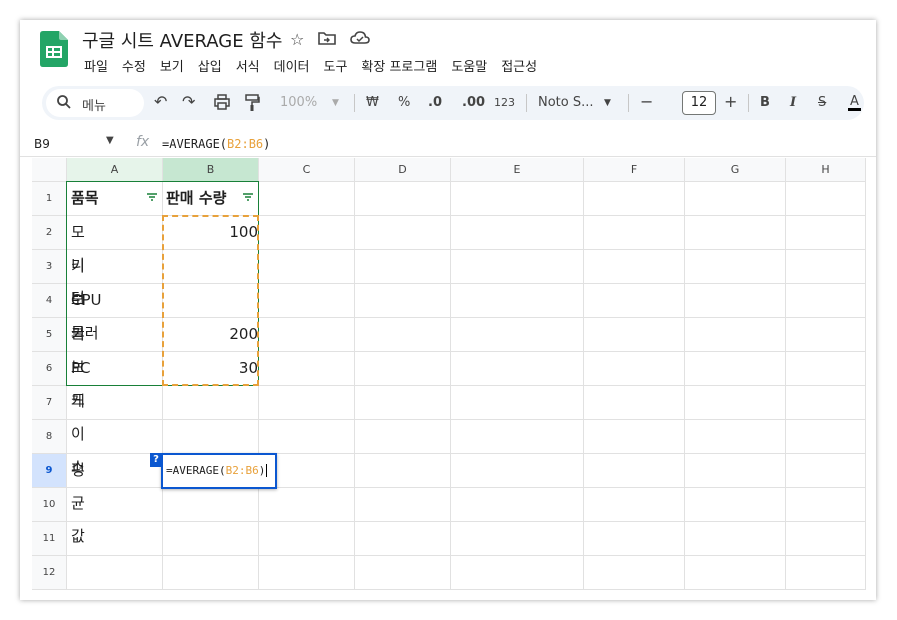  I want to click on cell-b1-text: 판매 수량, so click(196, 198).